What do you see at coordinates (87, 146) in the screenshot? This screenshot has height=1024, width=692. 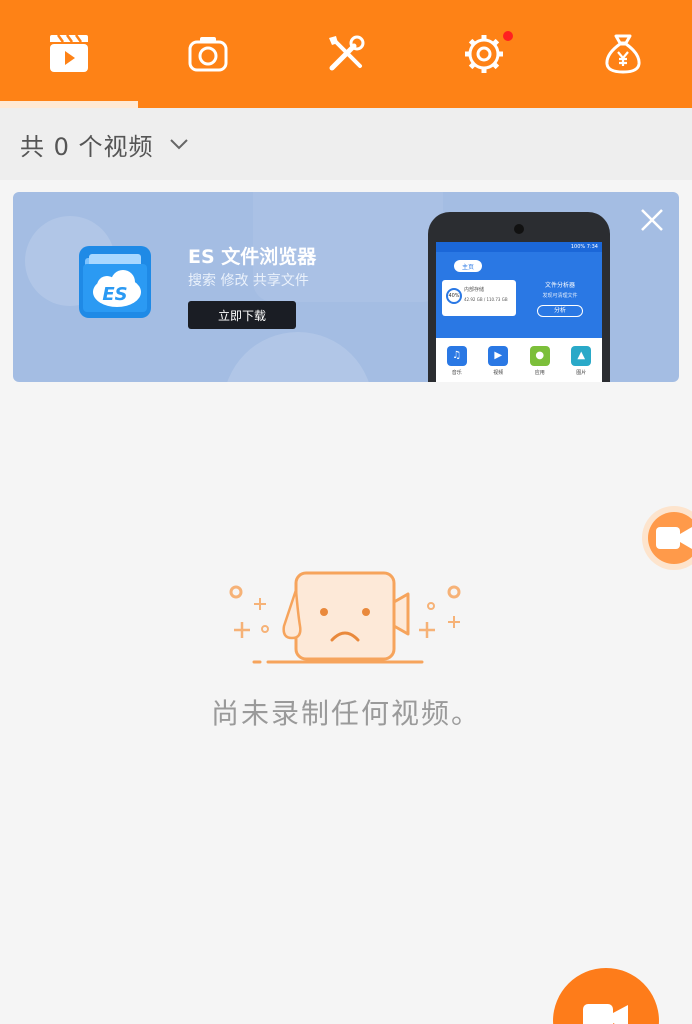 I see `video-count-label: 共 0 个视频` at bounding box center [87, 146].